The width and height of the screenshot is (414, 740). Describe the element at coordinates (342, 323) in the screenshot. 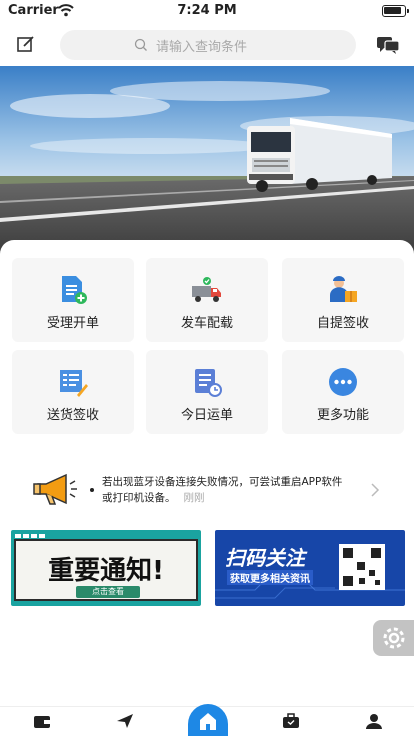

I see `tile-label: 自提签收` at that location.